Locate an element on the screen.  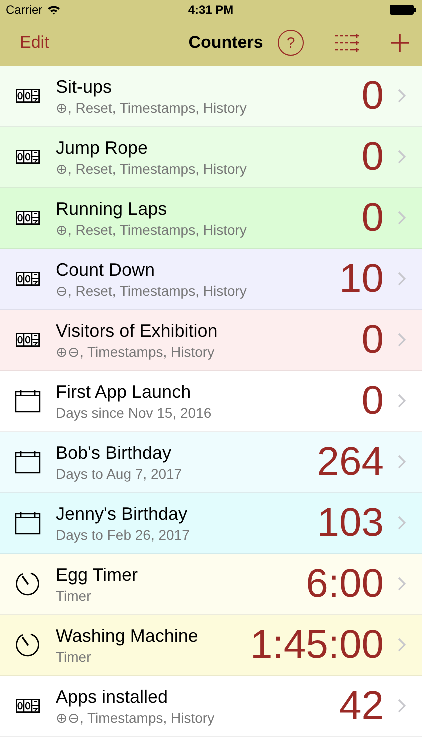
battery-icon is located at coordinates (403, 10).